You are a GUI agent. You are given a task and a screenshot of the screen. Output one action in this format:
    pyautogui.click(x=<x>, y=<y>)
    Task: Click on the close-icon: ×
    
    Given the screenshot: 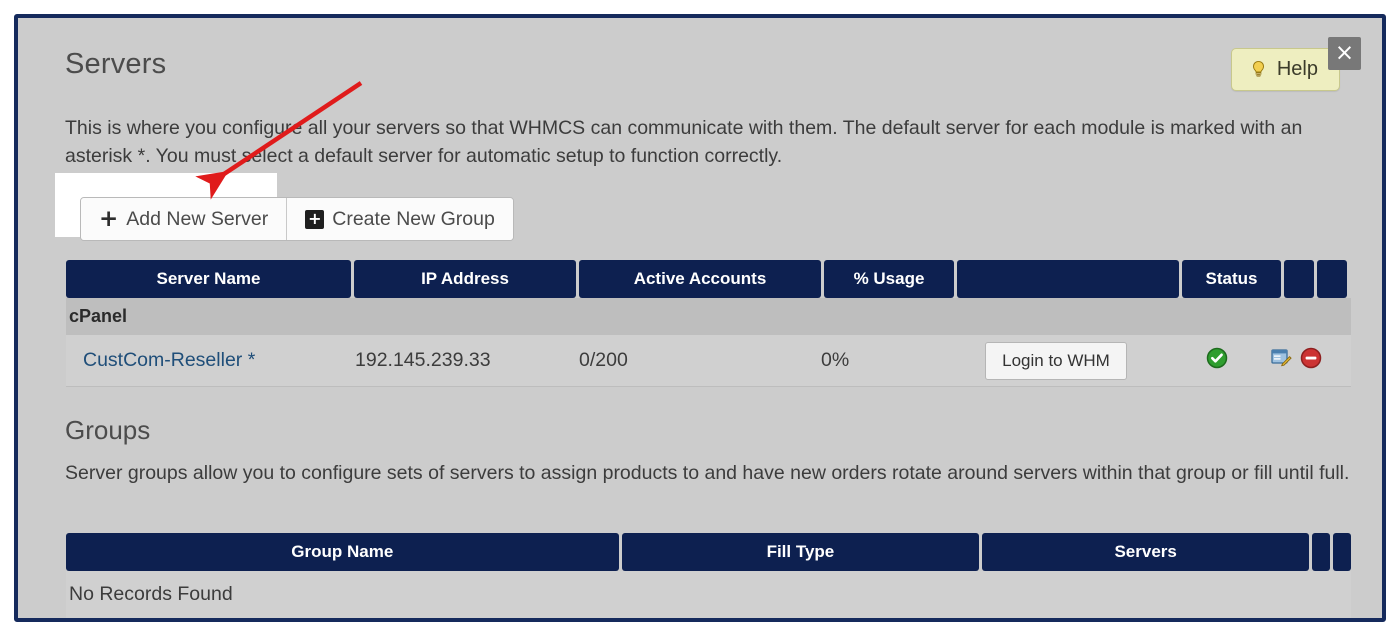 What is the action you would take?
    pyautogui.click(x=1344, y=53)
    